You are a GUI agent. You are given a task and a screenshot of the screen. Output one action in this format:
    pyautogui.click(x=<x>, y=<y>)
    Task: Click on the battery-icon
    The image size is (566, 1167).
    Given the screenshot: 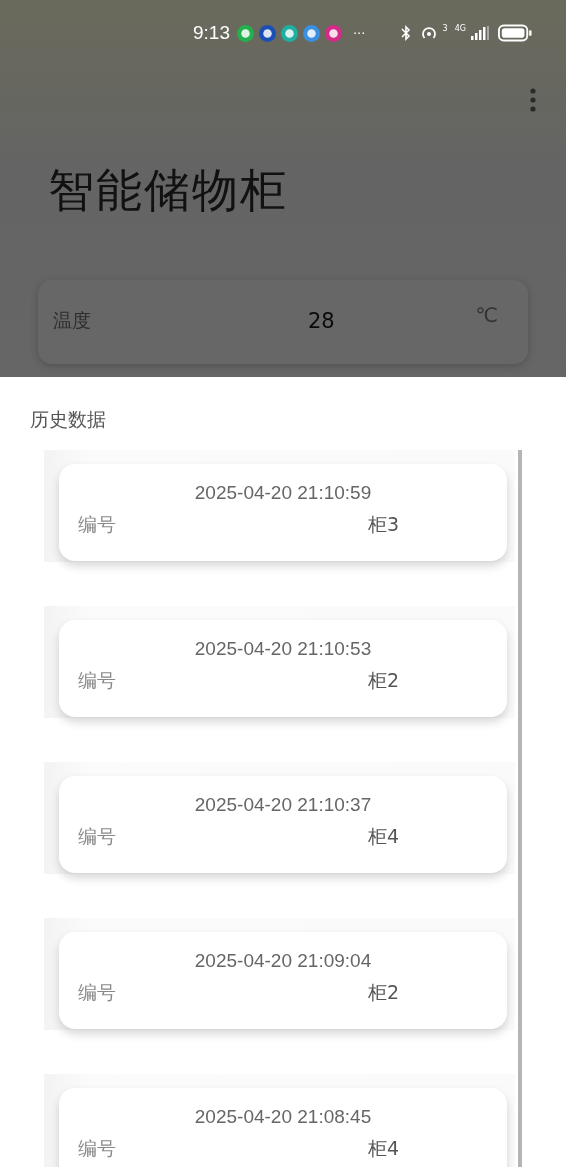 What is the action you would take?
    pyautogui.click(x=515, y=33)
    